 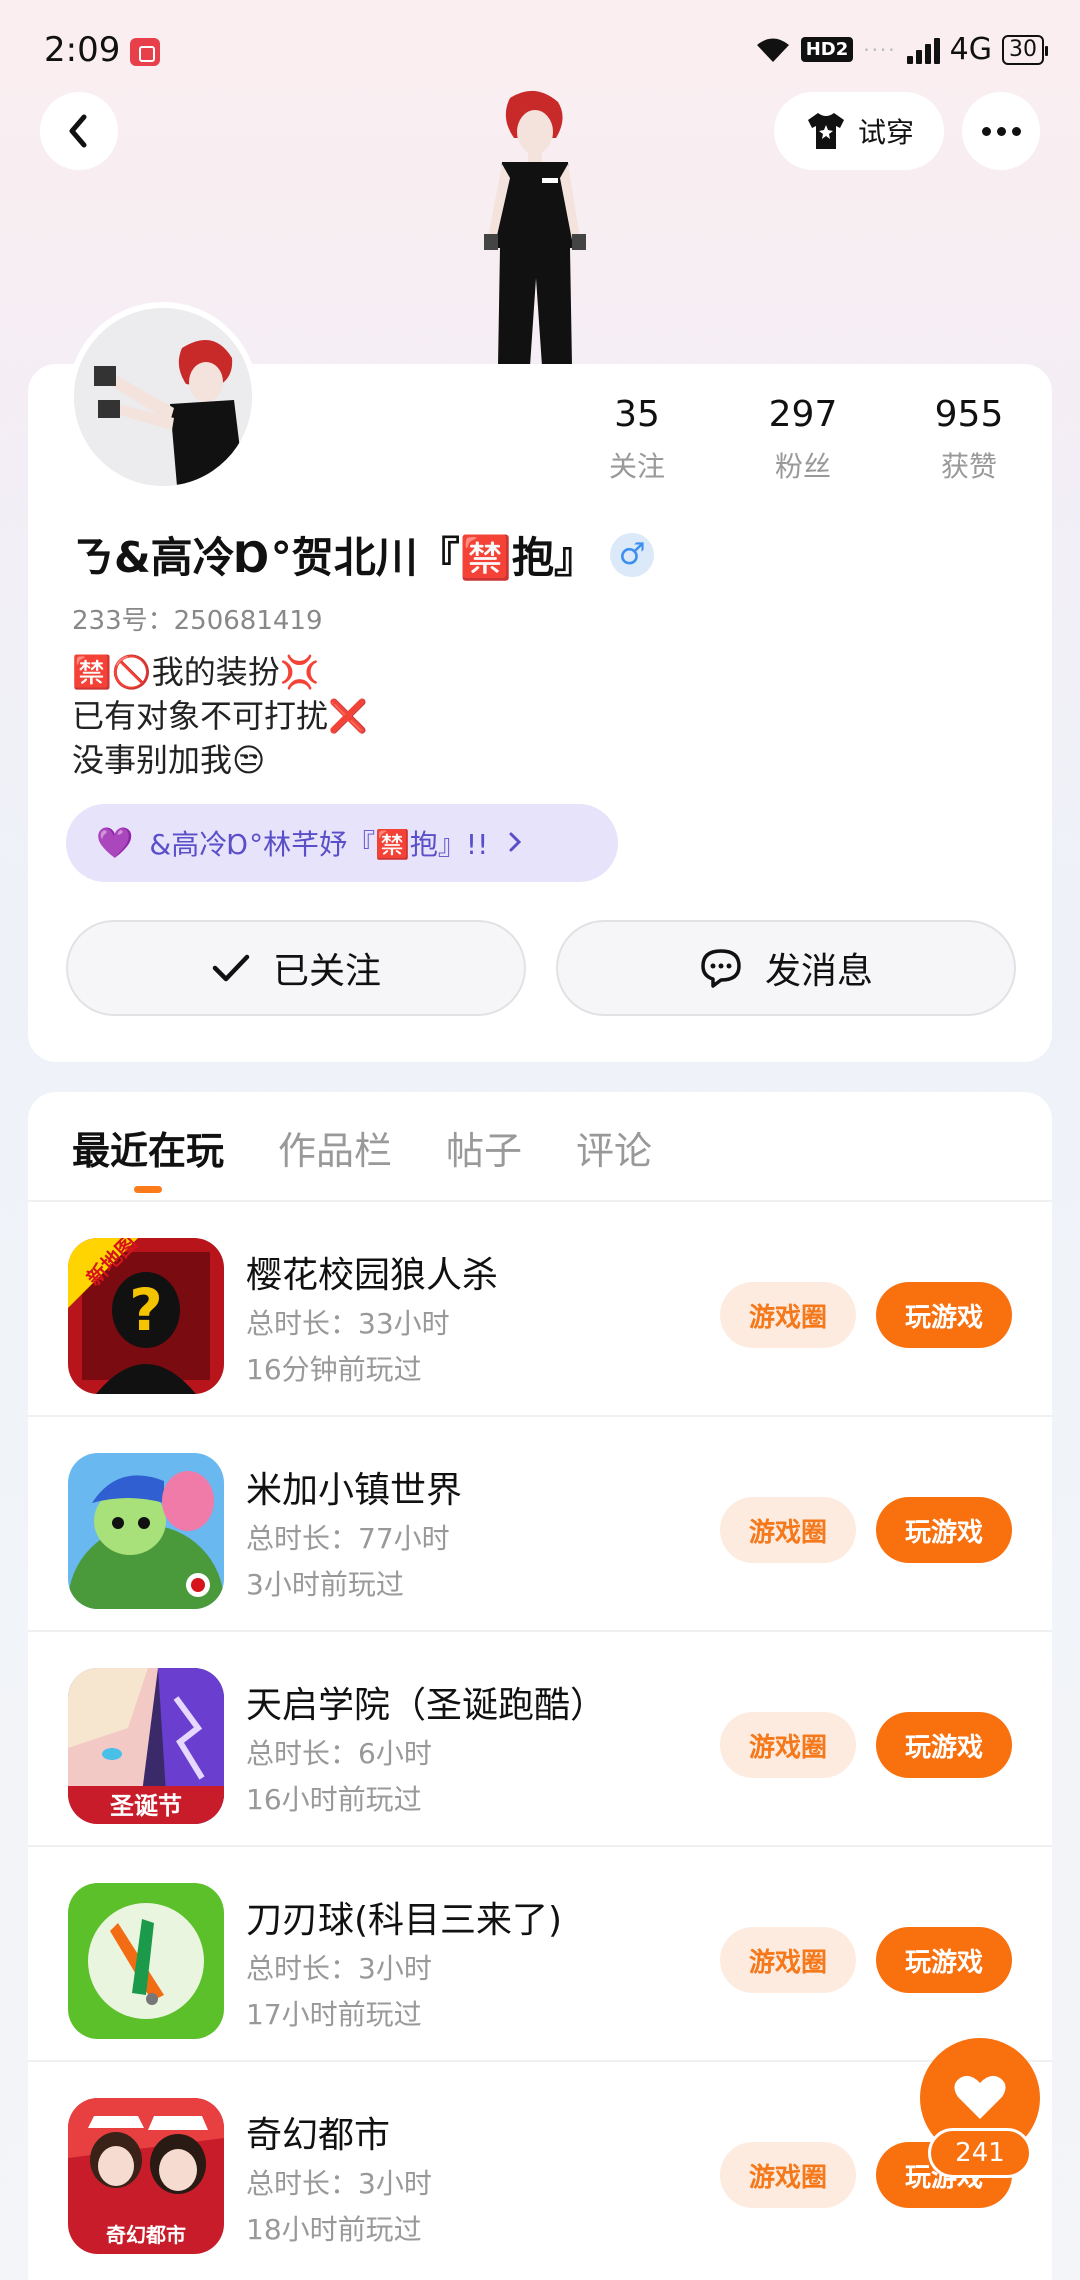 What do you see at coordinates (980, 2097) in the screenshot?
I see `heart-icon` at bounding box center [980, 2097].